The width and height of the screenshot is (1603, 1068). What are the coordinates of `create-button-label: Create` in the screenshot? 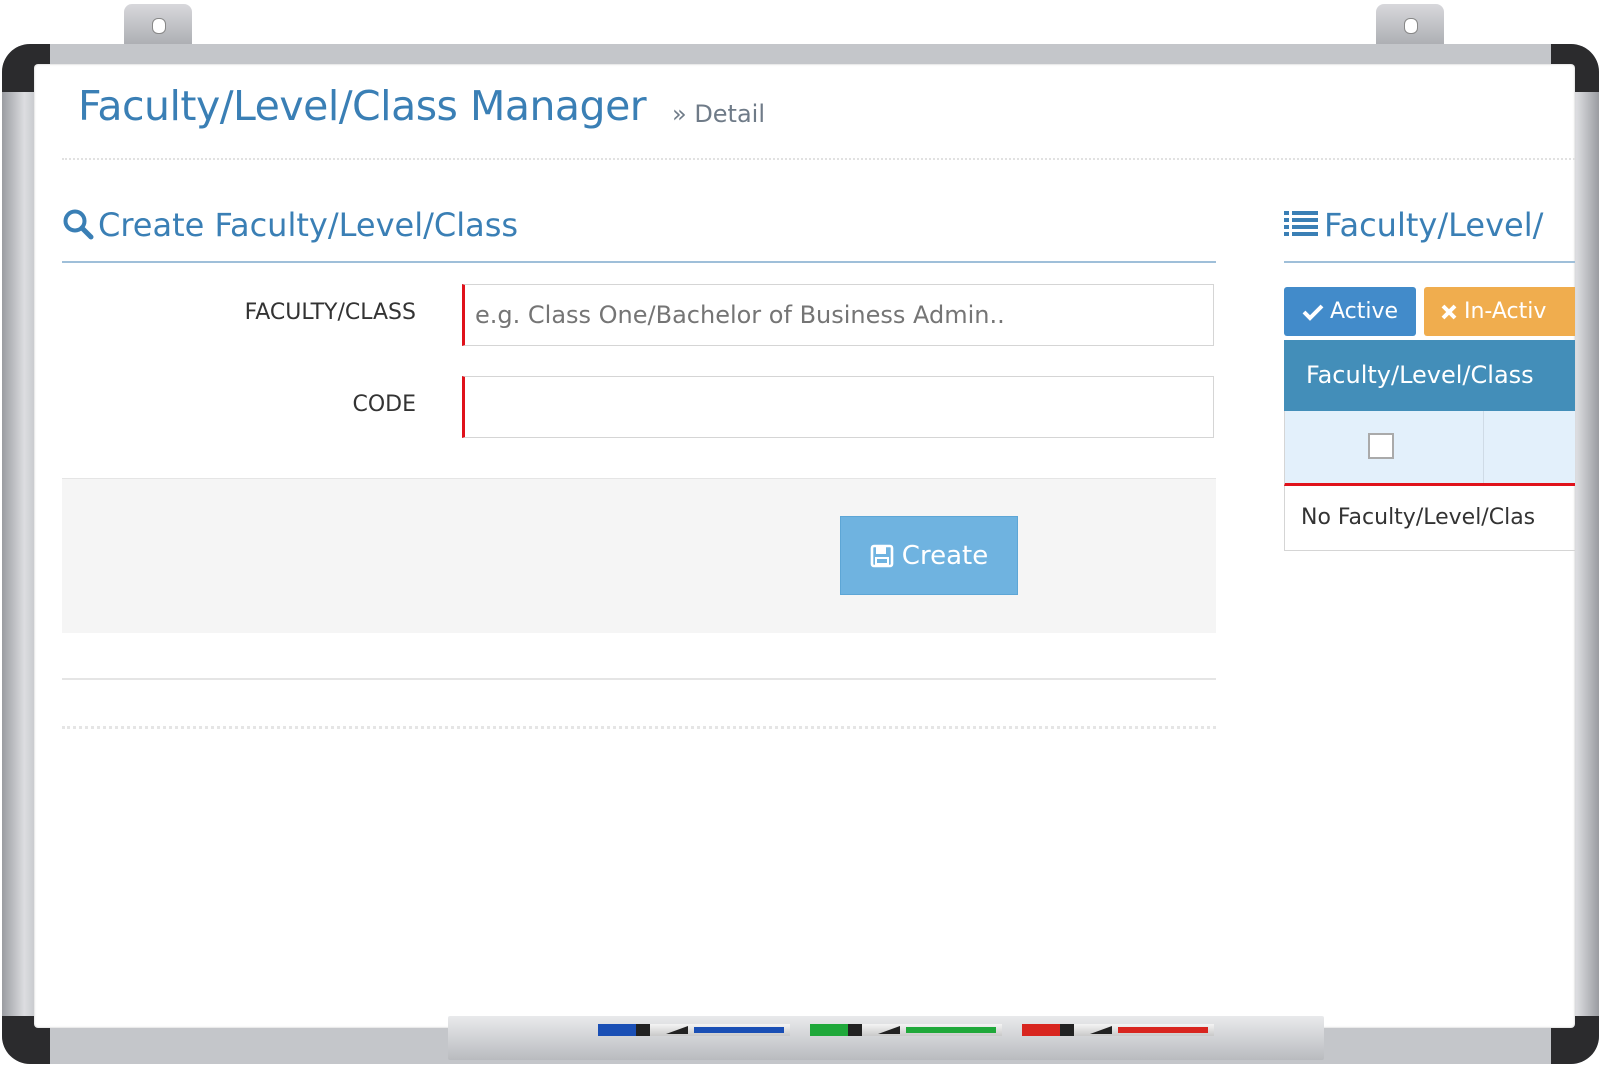 It's located at (945, 555).